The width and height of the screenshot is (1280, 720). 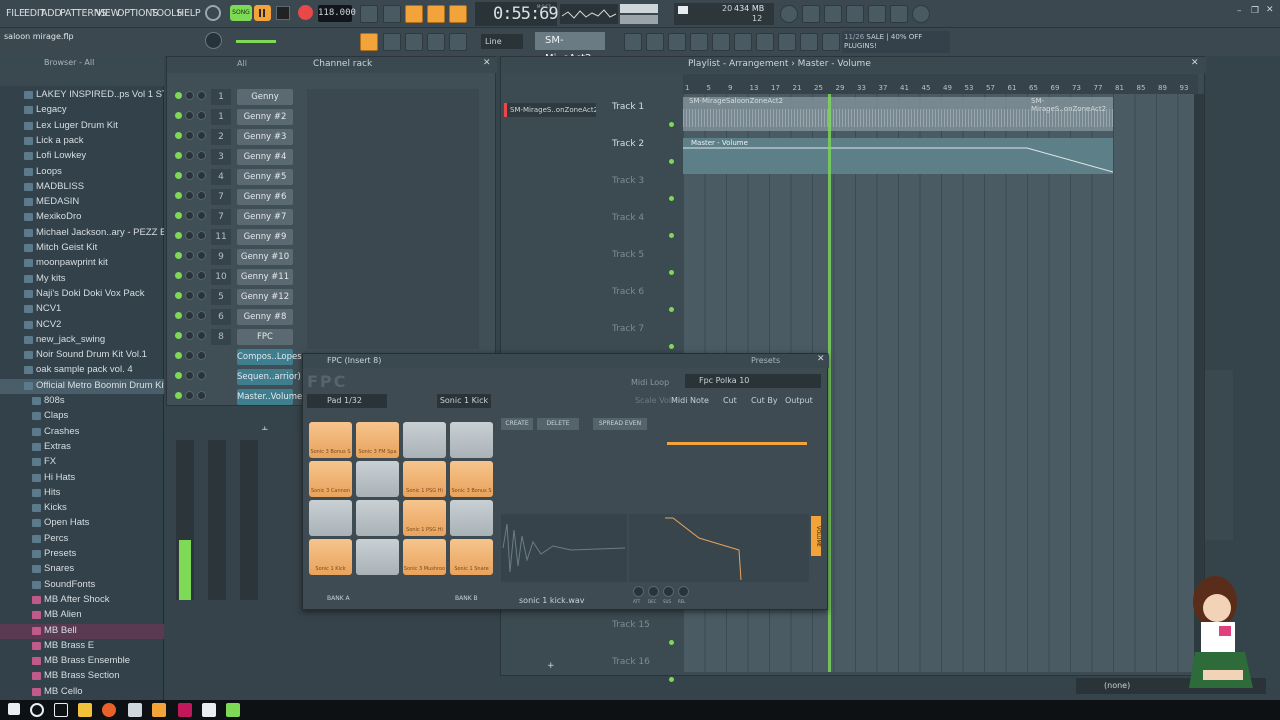 I want to click on channel-mixer-track: 9, so click(x=221, y=257).